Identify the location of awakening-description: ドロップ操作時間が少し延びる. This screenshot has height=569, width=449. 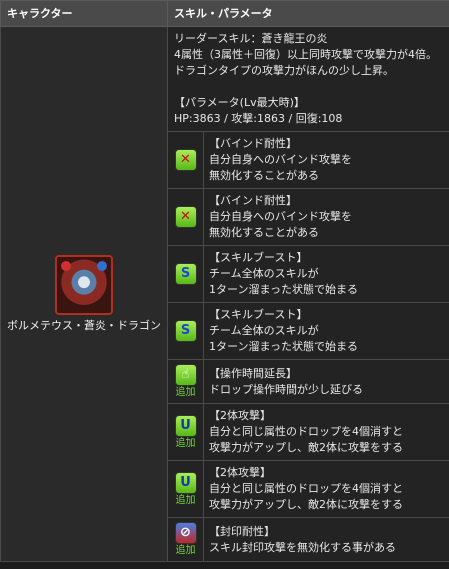
(286, 389).